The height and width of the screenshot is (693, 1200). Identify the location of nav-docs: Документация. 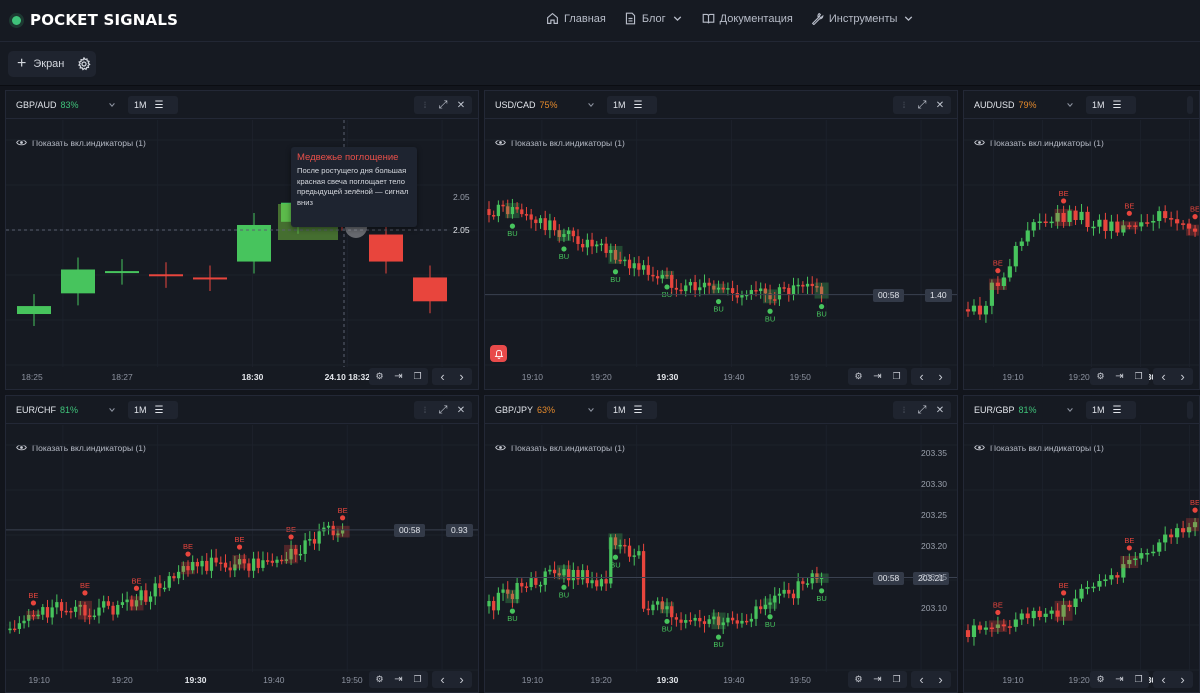
(747, 18).